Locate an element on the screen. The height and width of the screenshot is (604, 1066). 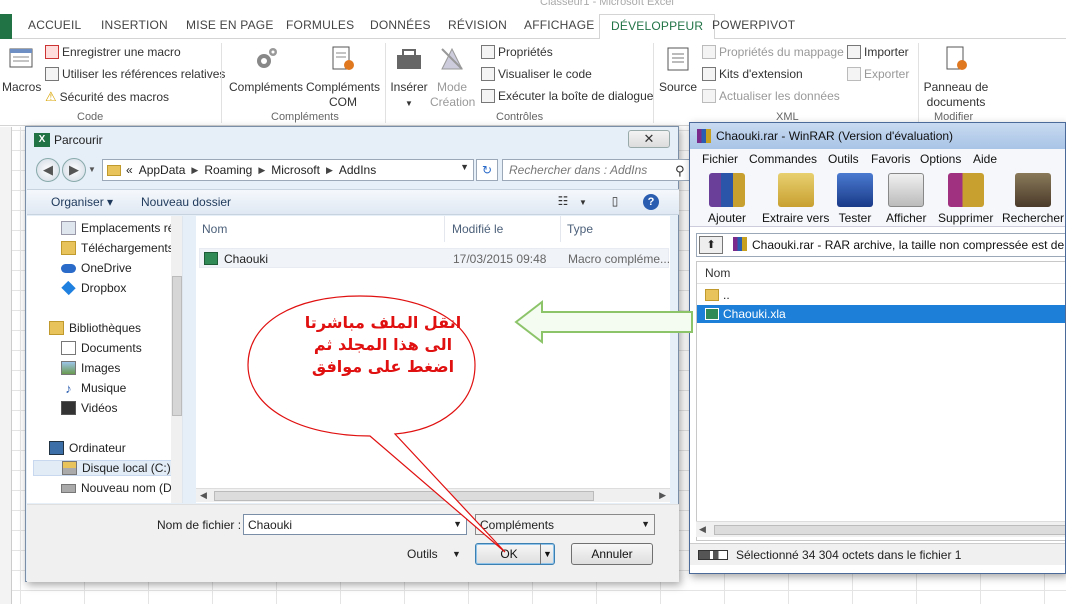
file-tab is located at coordinates (6, 26).